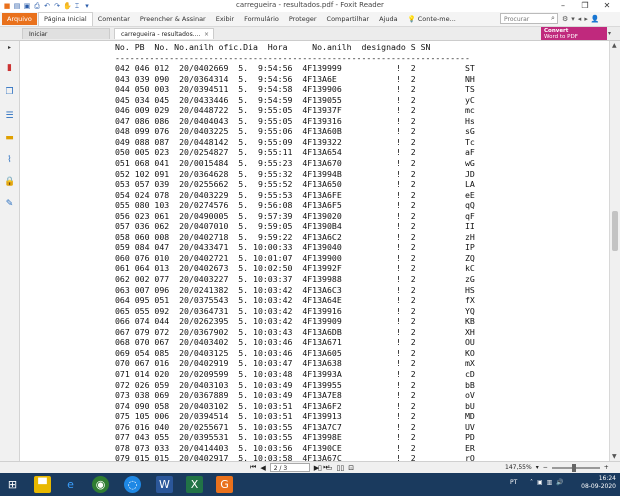  I want to click on clock: 16:24 08-09-2020, so click(598, 483).